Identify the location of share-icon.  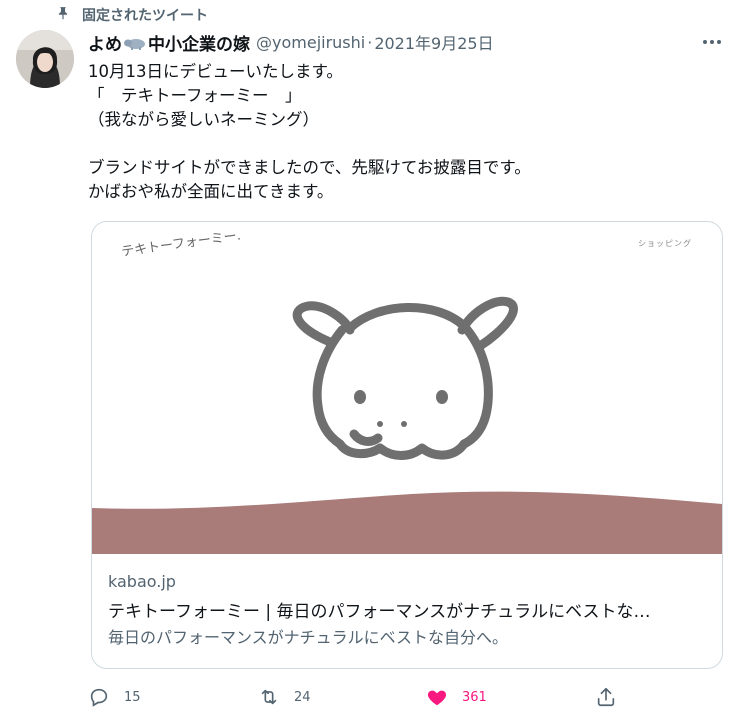
(606, 697).